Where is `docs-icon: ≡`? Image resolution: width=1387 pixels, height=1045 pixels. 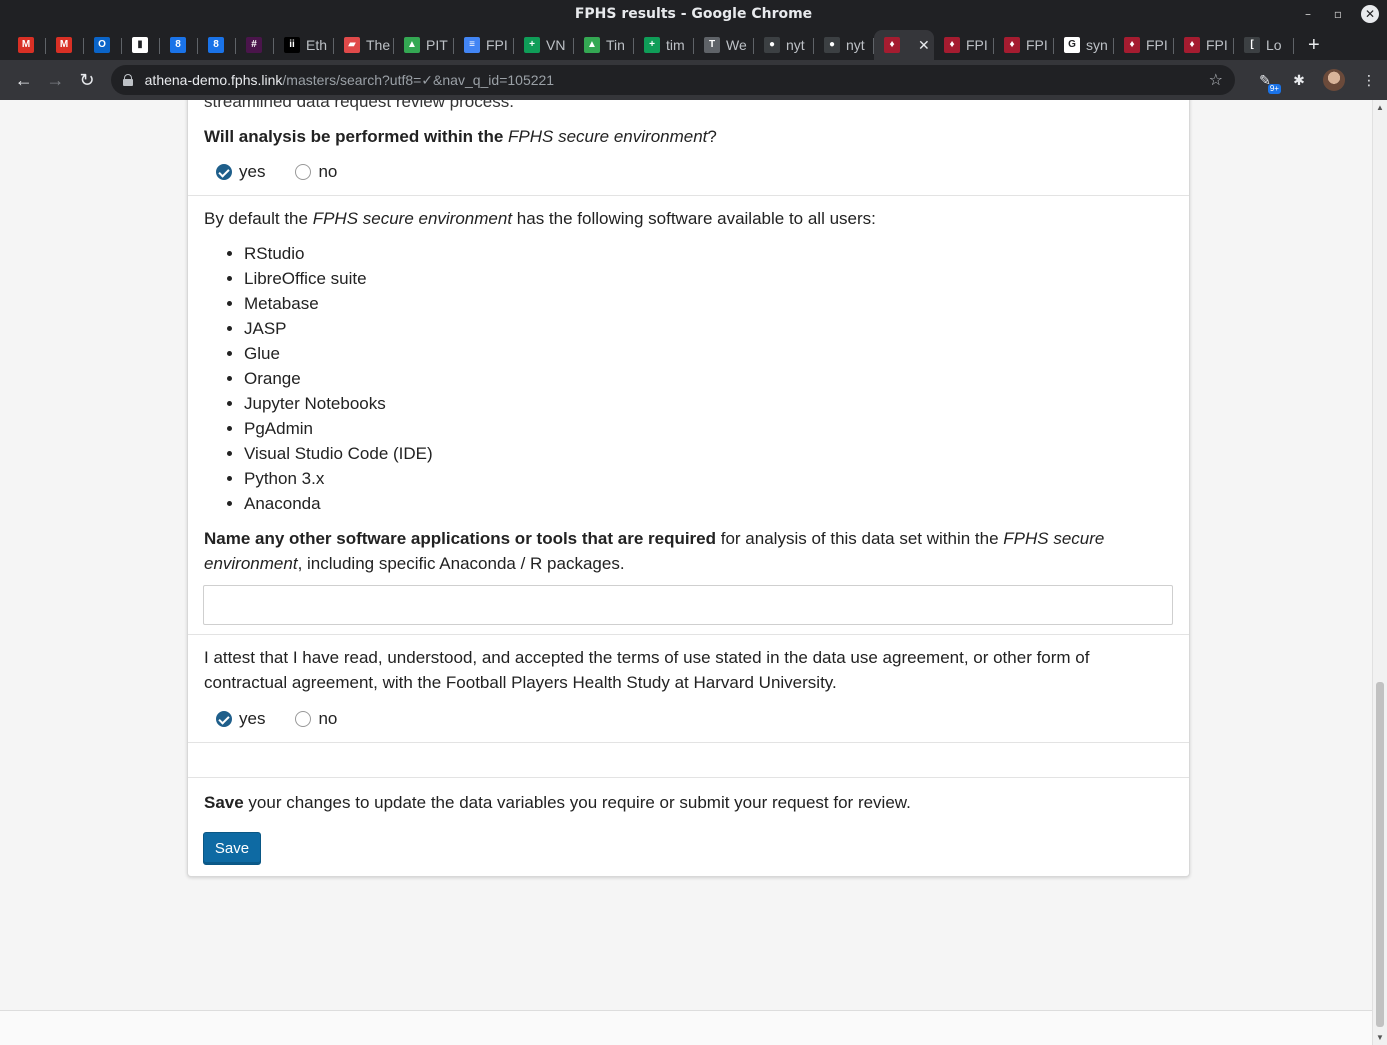
docs-icon: ≡ is located at coordinates (472, 45).